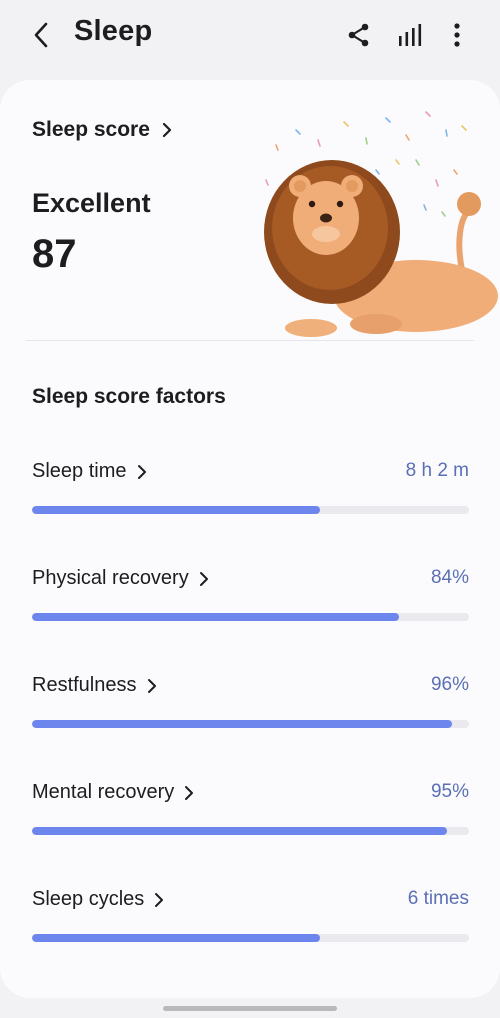  I want to click on factor-mental-recovery: Mental recovery 95%, so click(250, 811).